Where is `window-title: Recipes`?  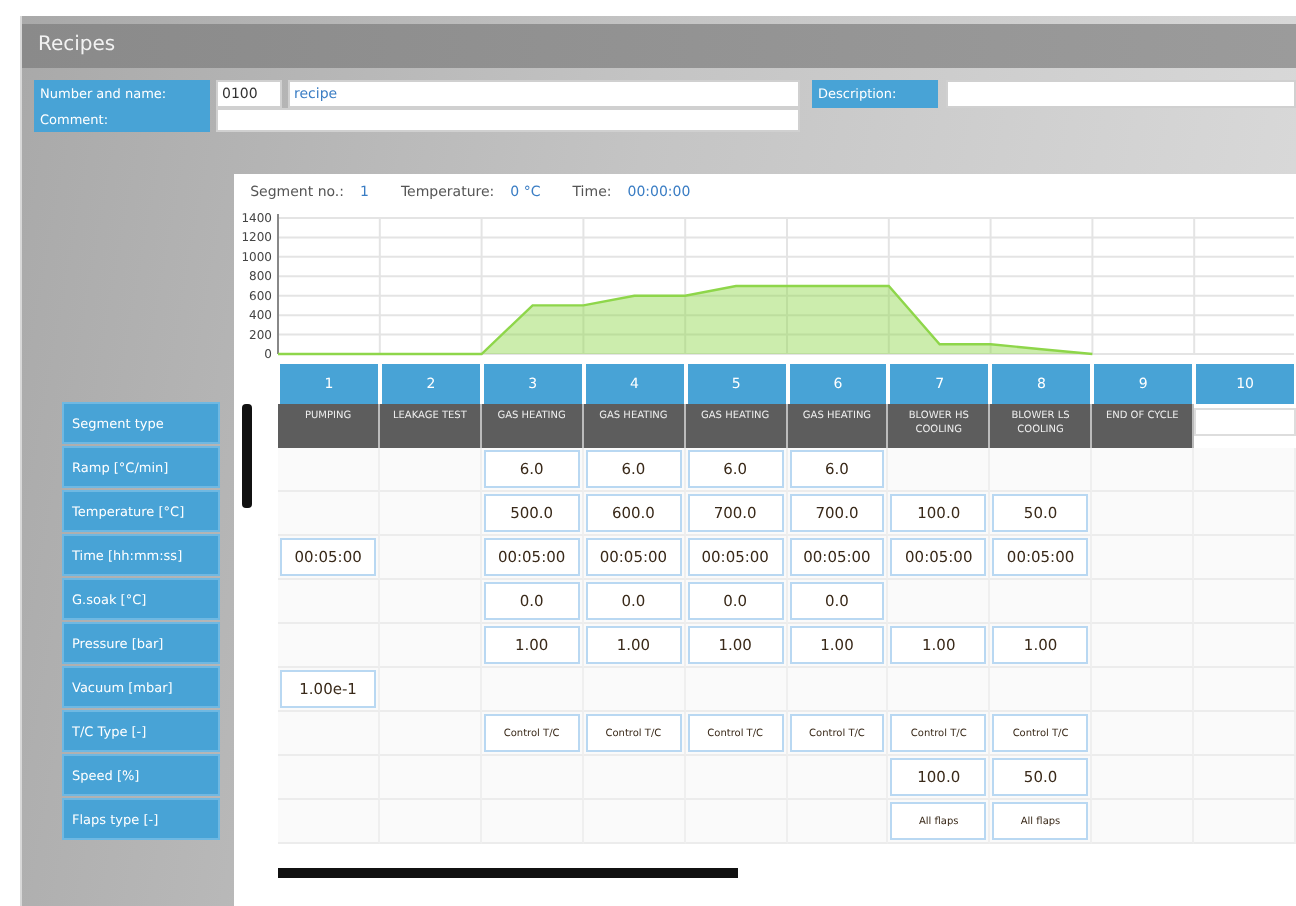 window-title: Recipes is located at coordinates (659, 46).